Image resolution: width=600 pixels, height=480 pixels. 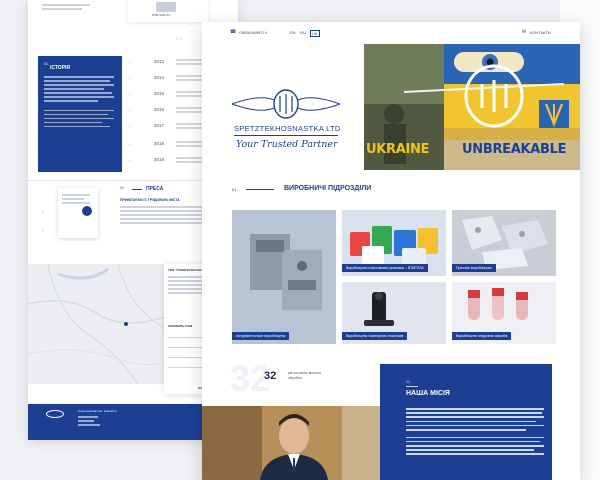 I want to click on banner-text-unbreakable: UNBREAKABLE, so click(x=514, y=149).